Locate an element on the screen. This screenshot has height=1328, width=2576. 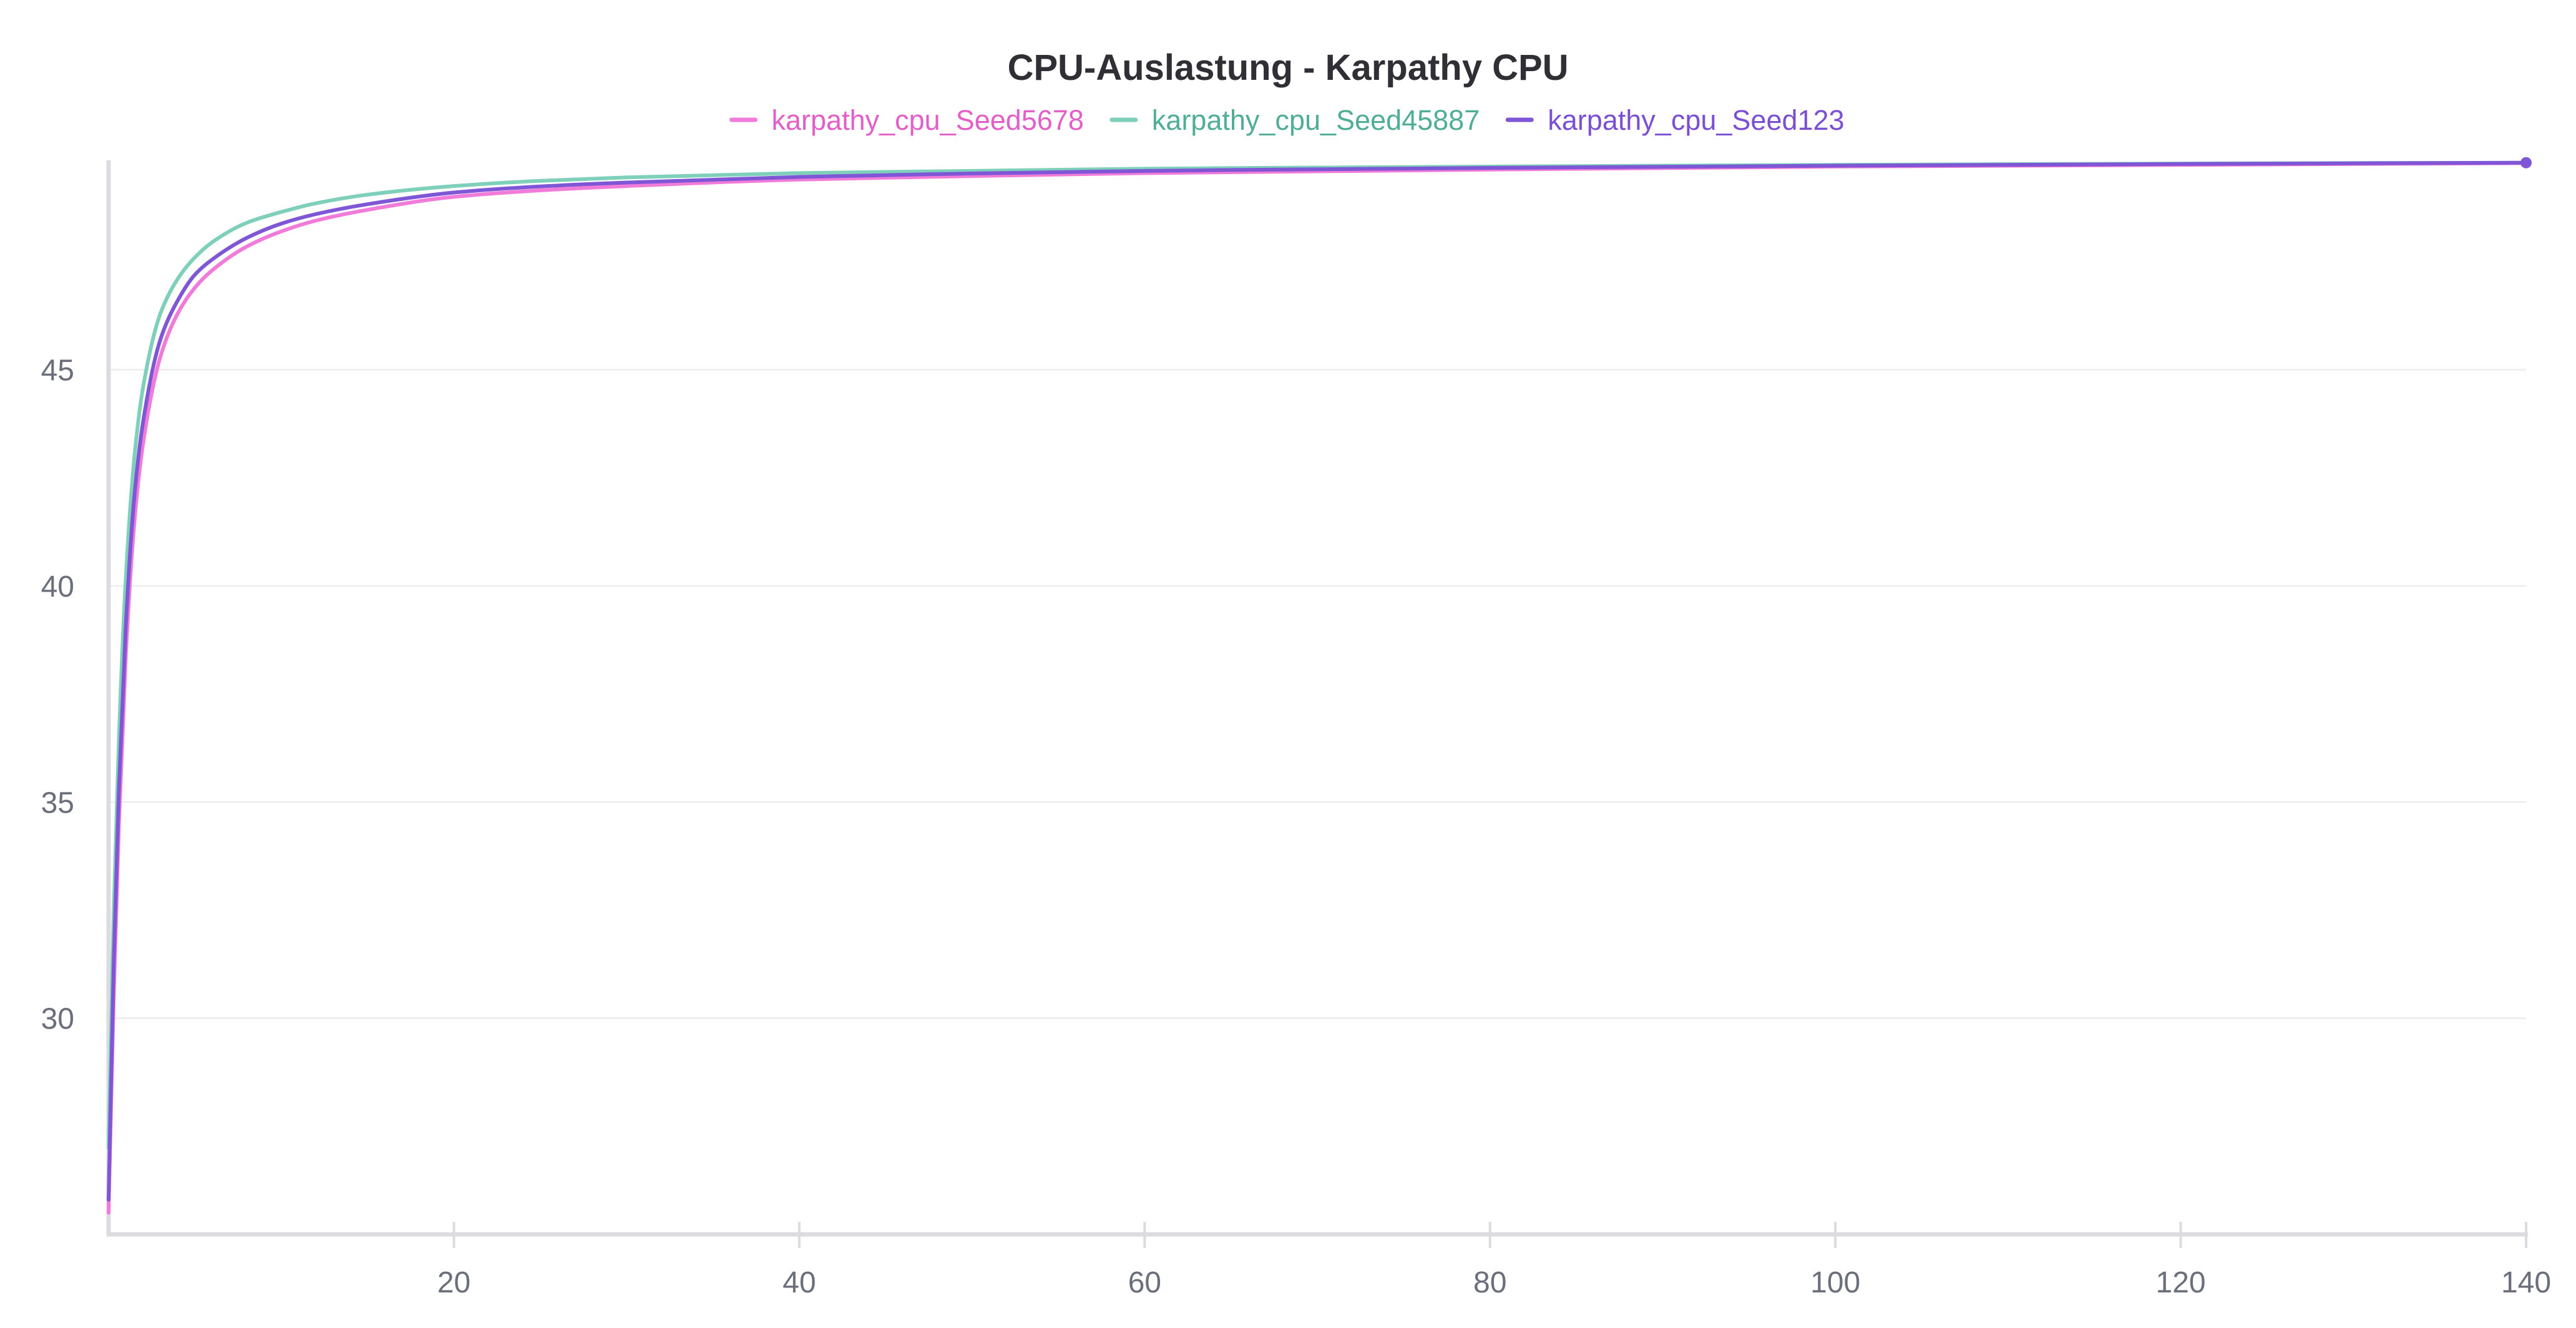
legend-label: karpathy_cpu_Seed5678 is located at coordinates (927, 120).